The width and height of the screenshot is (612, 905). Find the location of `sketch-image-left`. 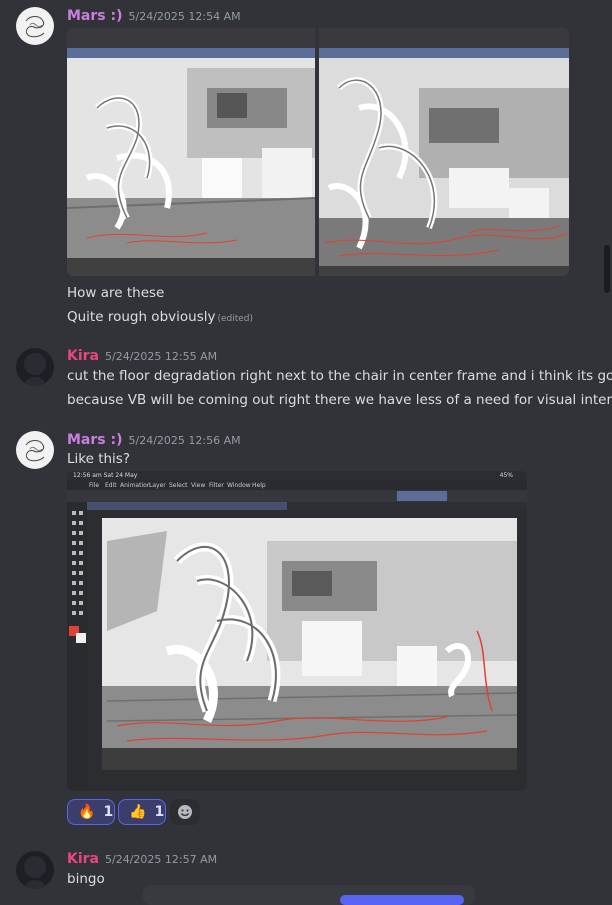

sketch-image-left is located at coordinates (191, 152).